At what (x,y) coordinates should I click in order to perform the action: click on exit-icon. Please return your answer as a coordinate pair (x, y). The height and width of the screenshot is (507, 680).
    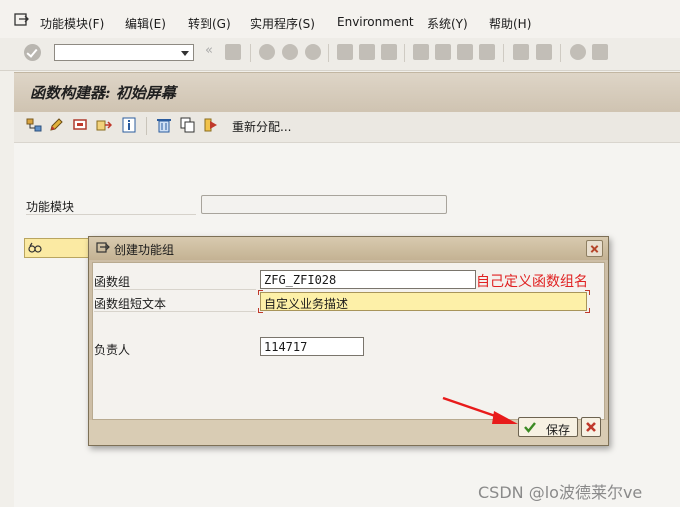
    Looking at the image, I should click on (290, 52).